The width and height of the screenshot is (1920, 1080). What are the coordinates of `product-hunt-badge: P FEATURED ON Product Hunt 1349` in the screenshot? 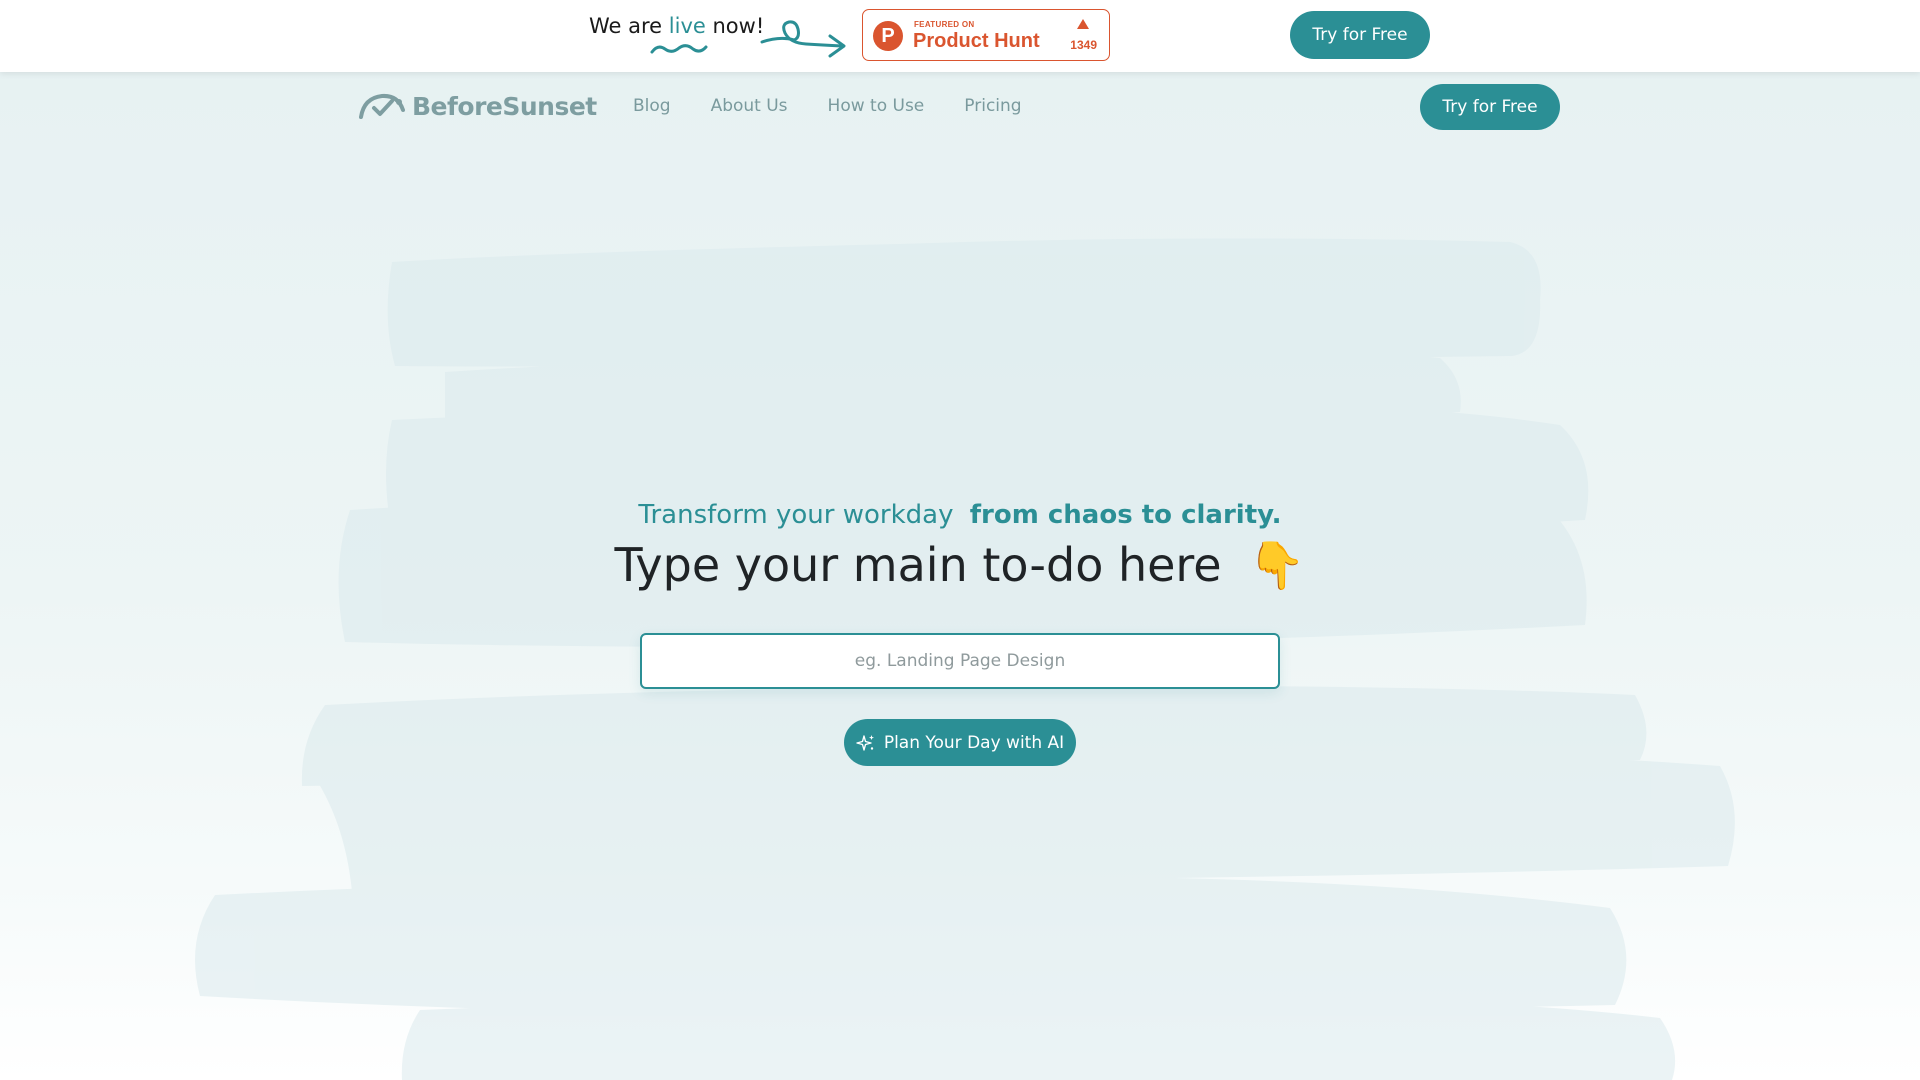 It's located at (986, 35).